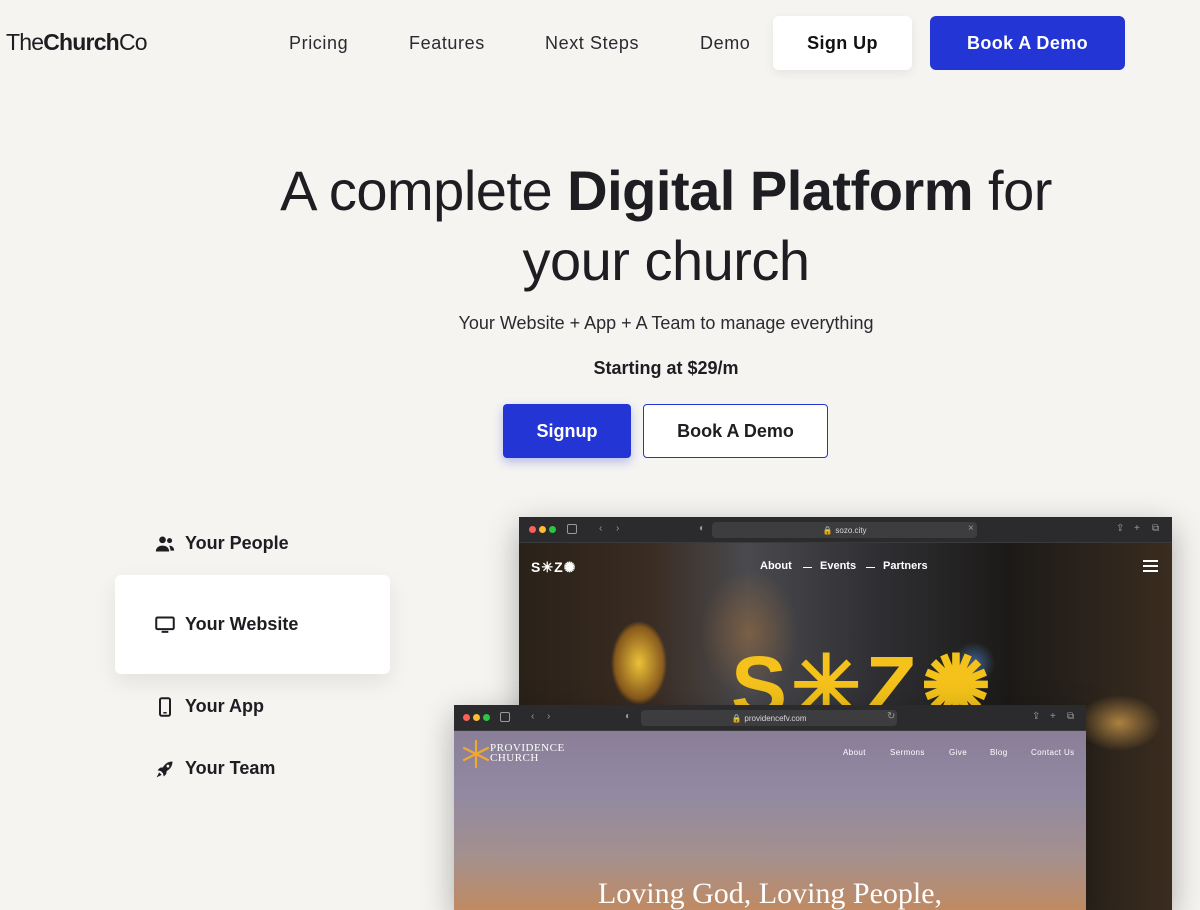 This screenshot has height=910, width=1200. I want to click on hero-title-bold: Digital Platform, so click(770, 190).